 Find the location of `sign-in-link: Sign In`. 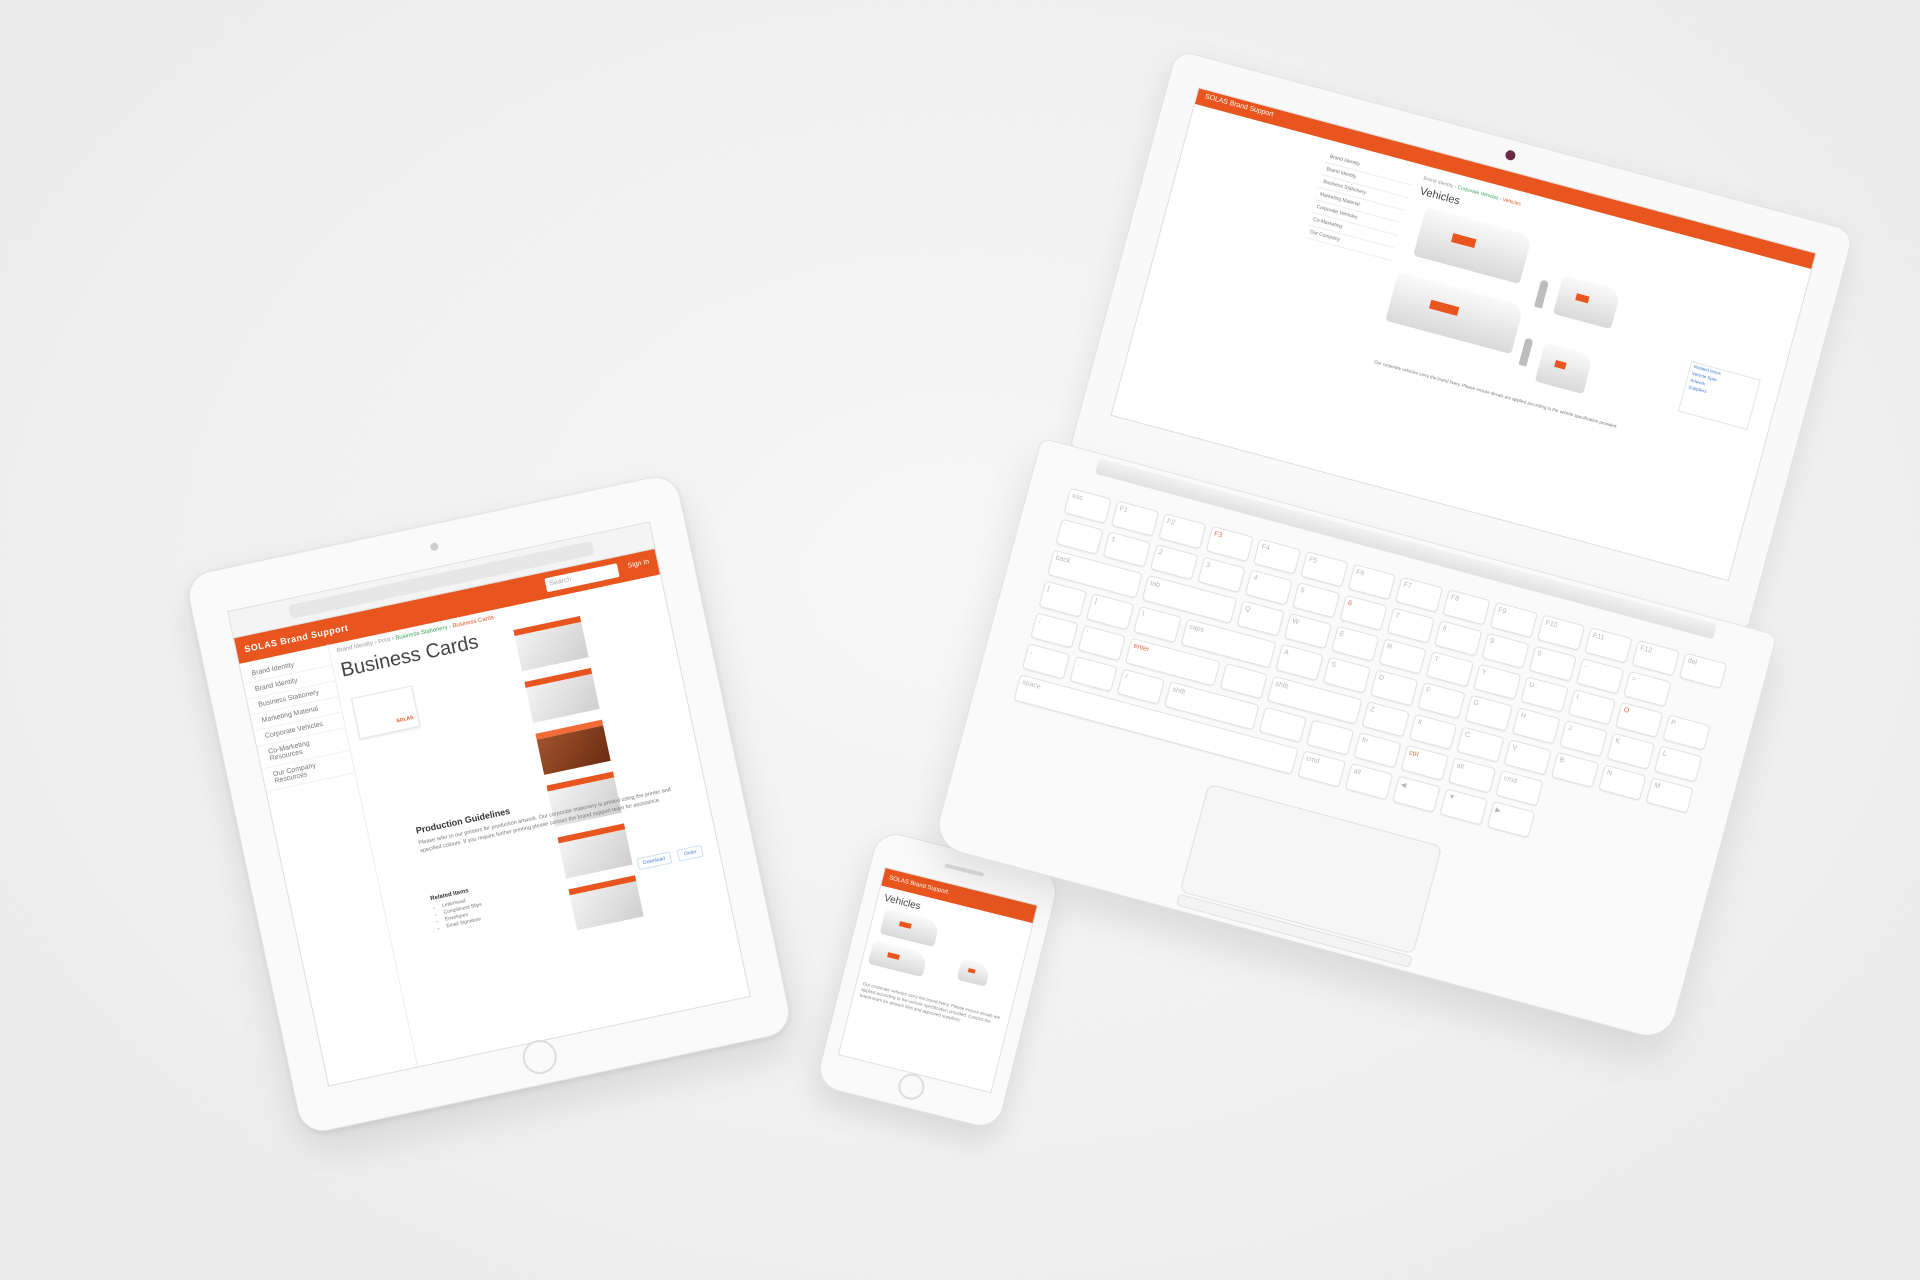

sign-in-link: Sign In is located at coordinates (638, 563).